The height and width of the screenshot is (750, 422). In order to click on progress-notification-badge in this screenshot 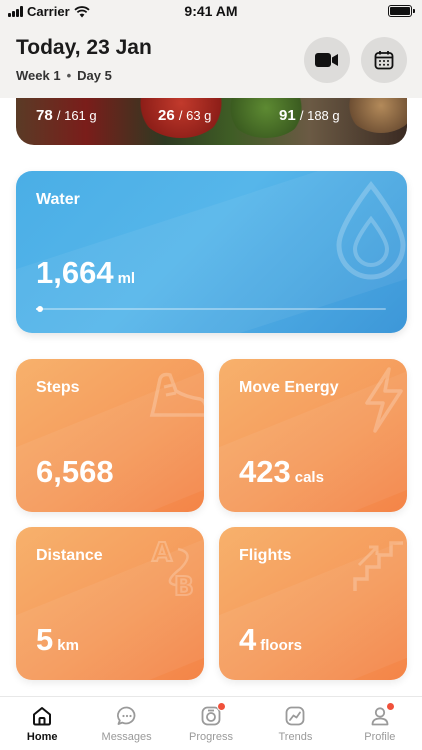, I will do `click(222, 706)`.